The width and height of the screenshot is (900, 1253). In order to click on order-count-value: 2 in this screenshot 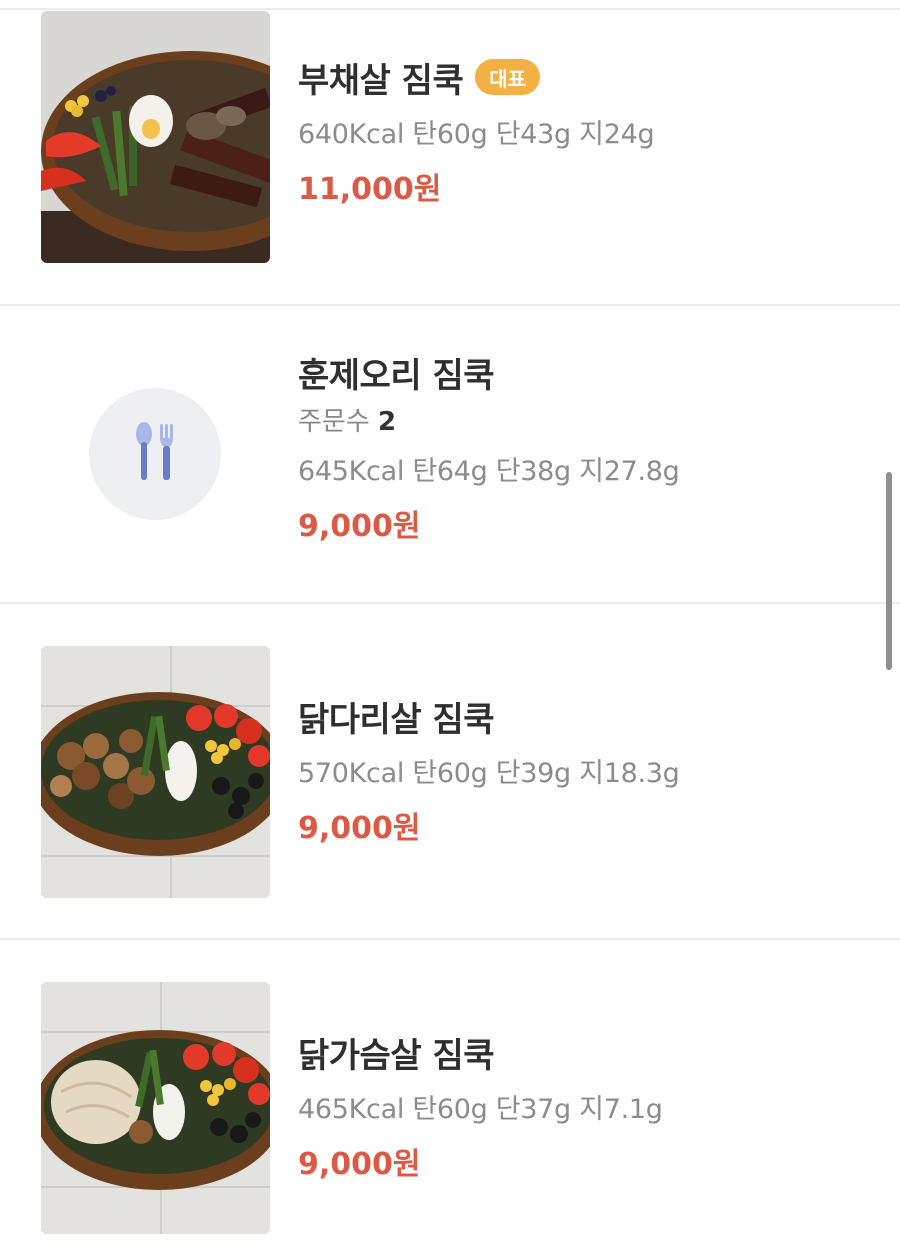, I will do `click(387, 422)`.